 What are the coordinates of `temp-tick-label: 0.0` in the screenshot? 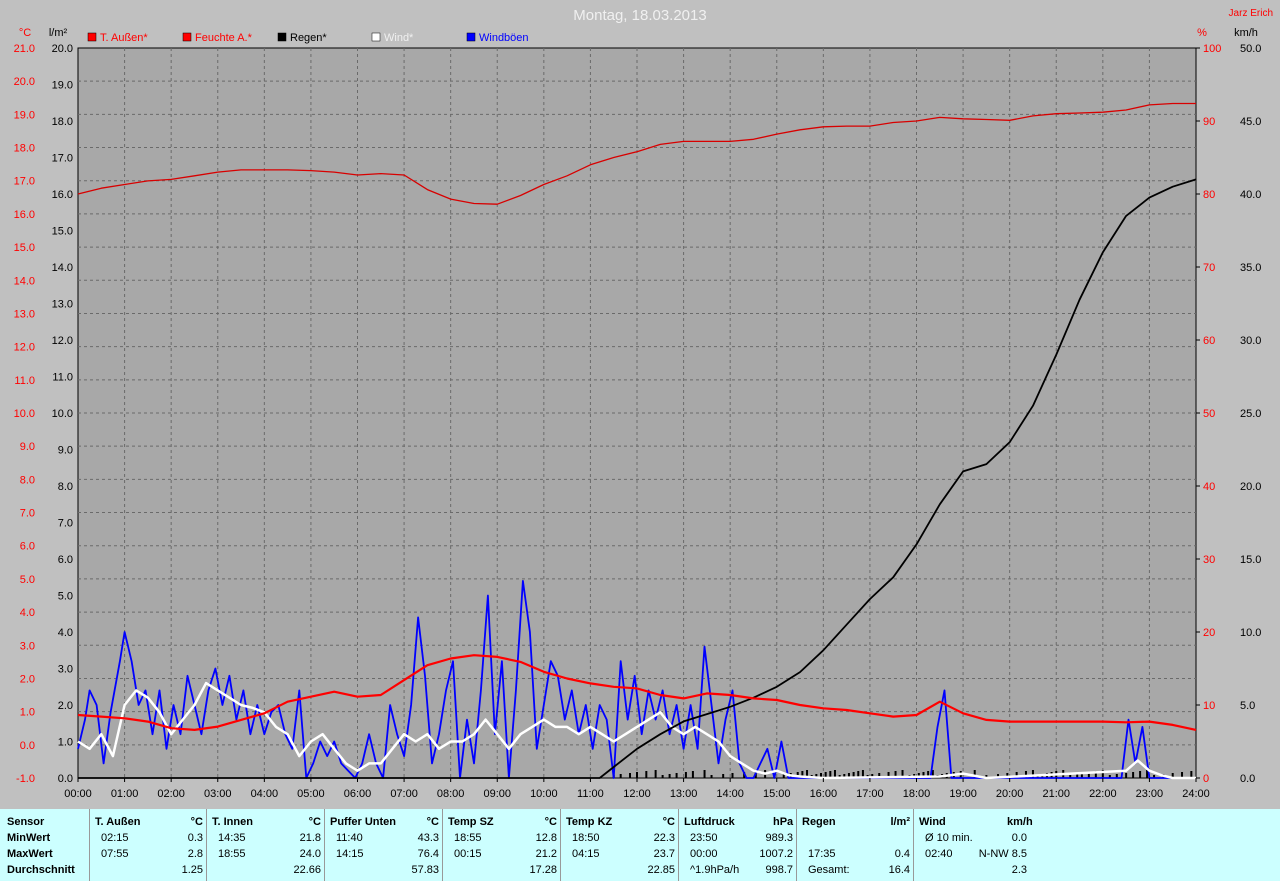 It's located at (27, 746).